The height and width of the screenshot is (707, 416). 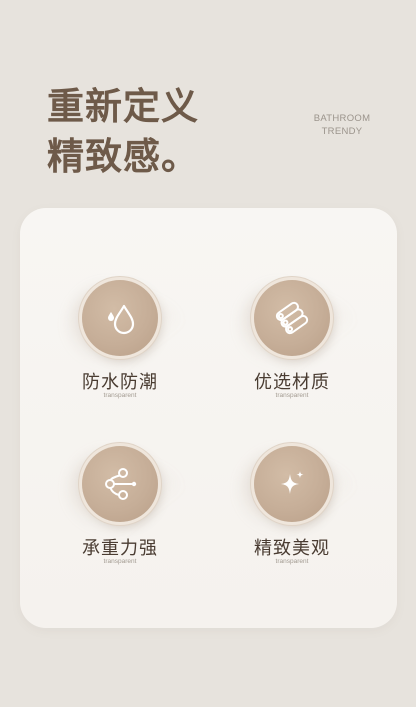 I want to click on brand-tag-line-2: TRENDY, so click(x=342, y=131).